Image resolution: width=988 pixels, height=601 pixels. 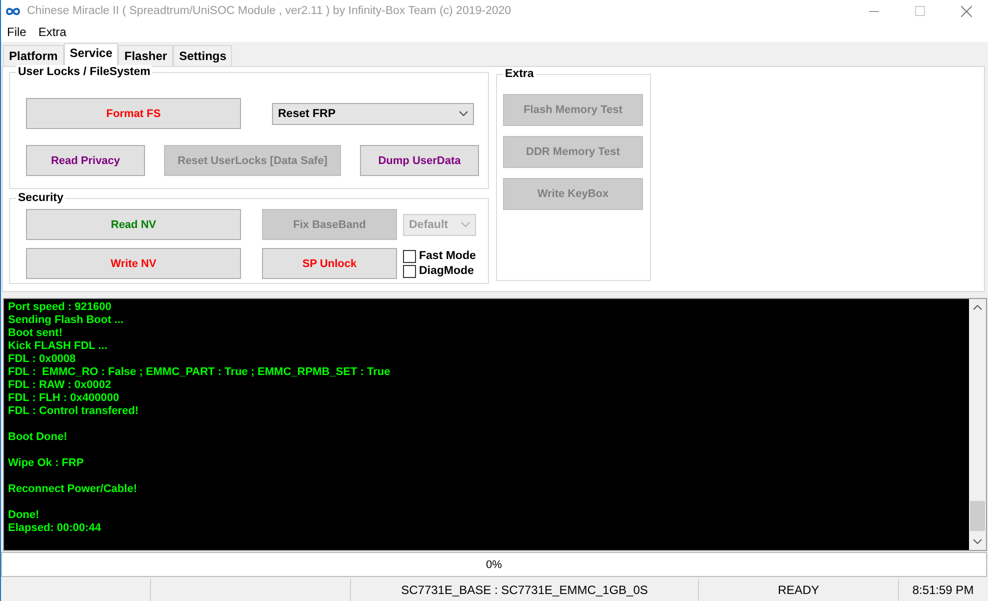 What do you see at coordinates (13, 11) in the screenshot?
I see `infinity-icon` at bounding box center [13, 11].